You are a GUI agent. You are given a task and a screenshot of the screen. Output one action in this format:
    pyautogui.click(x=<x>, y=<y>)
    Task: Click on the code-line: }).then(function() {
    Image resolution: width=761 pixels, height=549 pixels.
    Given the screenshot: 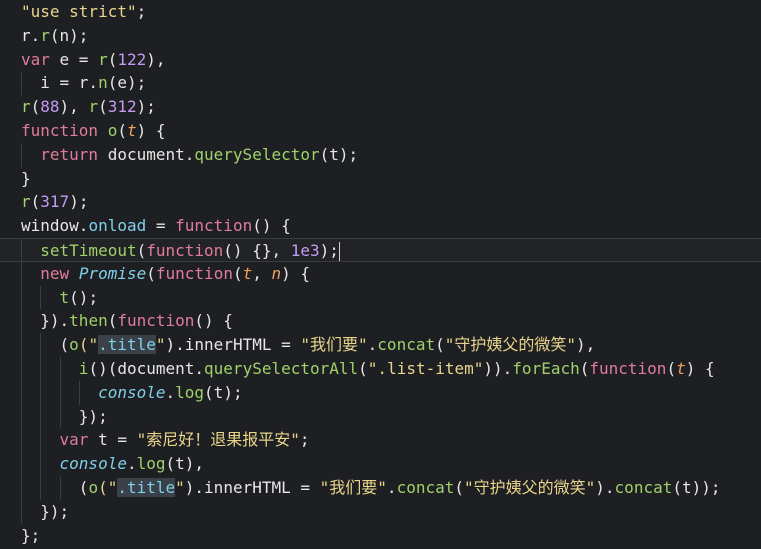 What is the action you would take?
    pyautogui.click(x=380, y=321)
    